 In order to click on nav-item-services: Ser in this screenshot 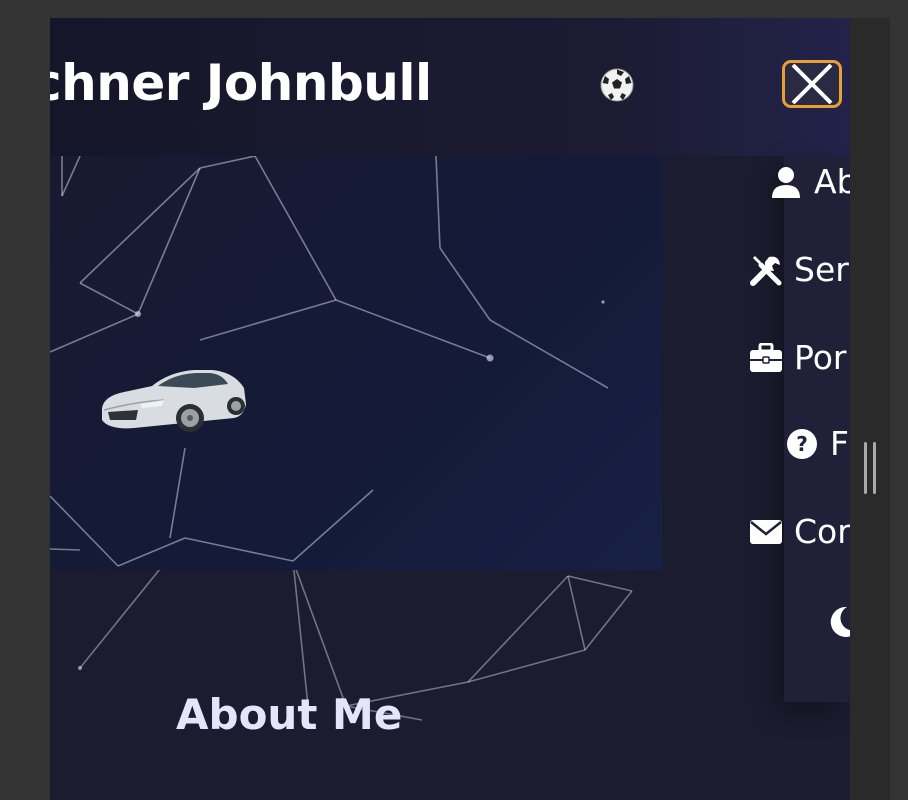, I will do `click(798, 269)`.